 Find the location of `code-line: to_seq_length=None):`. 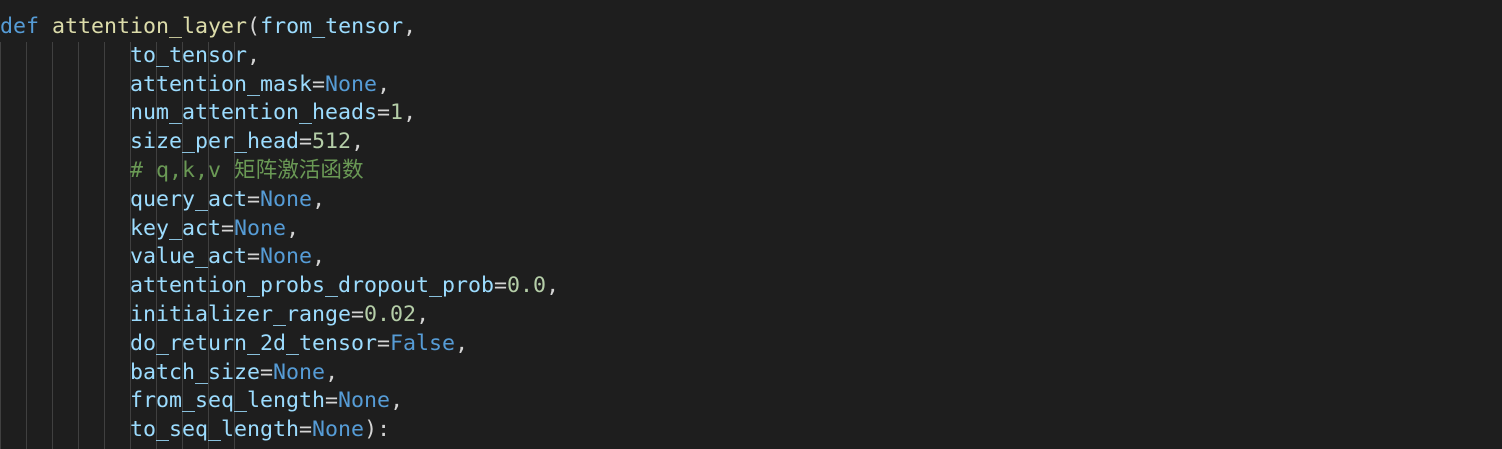

code-line: to_seq_length=None): is located at coordinates (279, 430).